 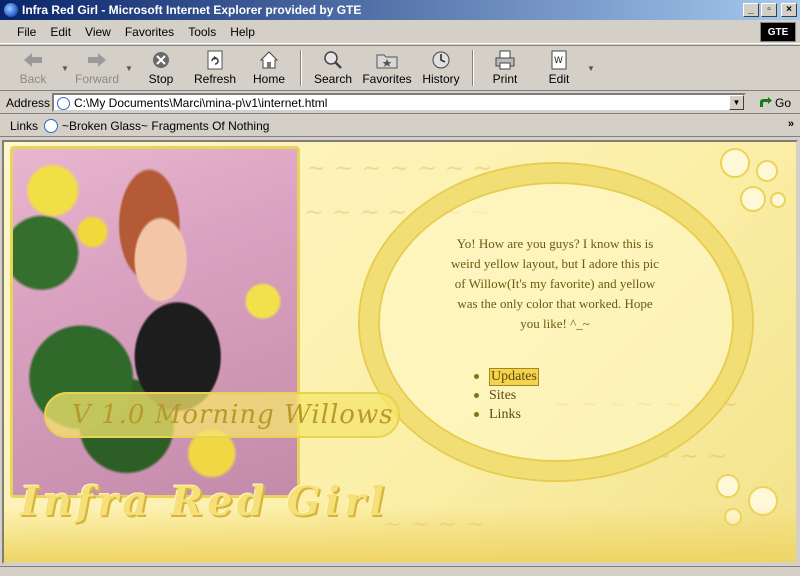 I want to click on print-button: Print, so click(x=505, y=68).